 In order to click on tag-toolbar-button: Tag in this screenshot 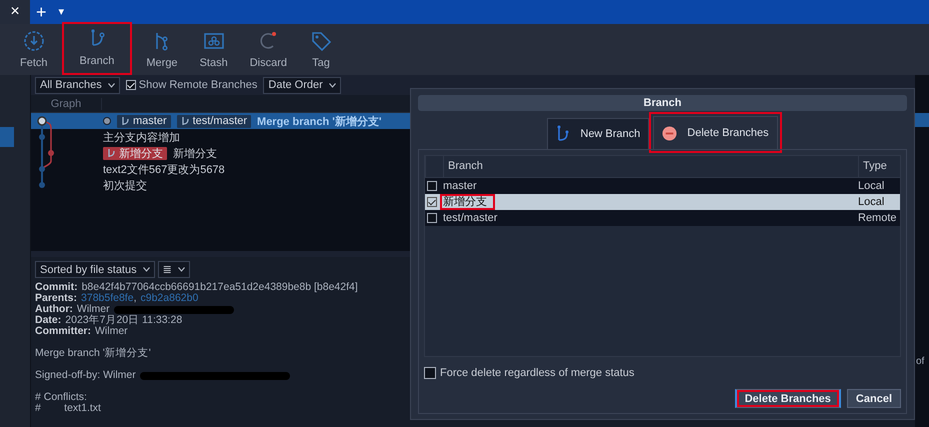, I will do `click(321, 49)`.